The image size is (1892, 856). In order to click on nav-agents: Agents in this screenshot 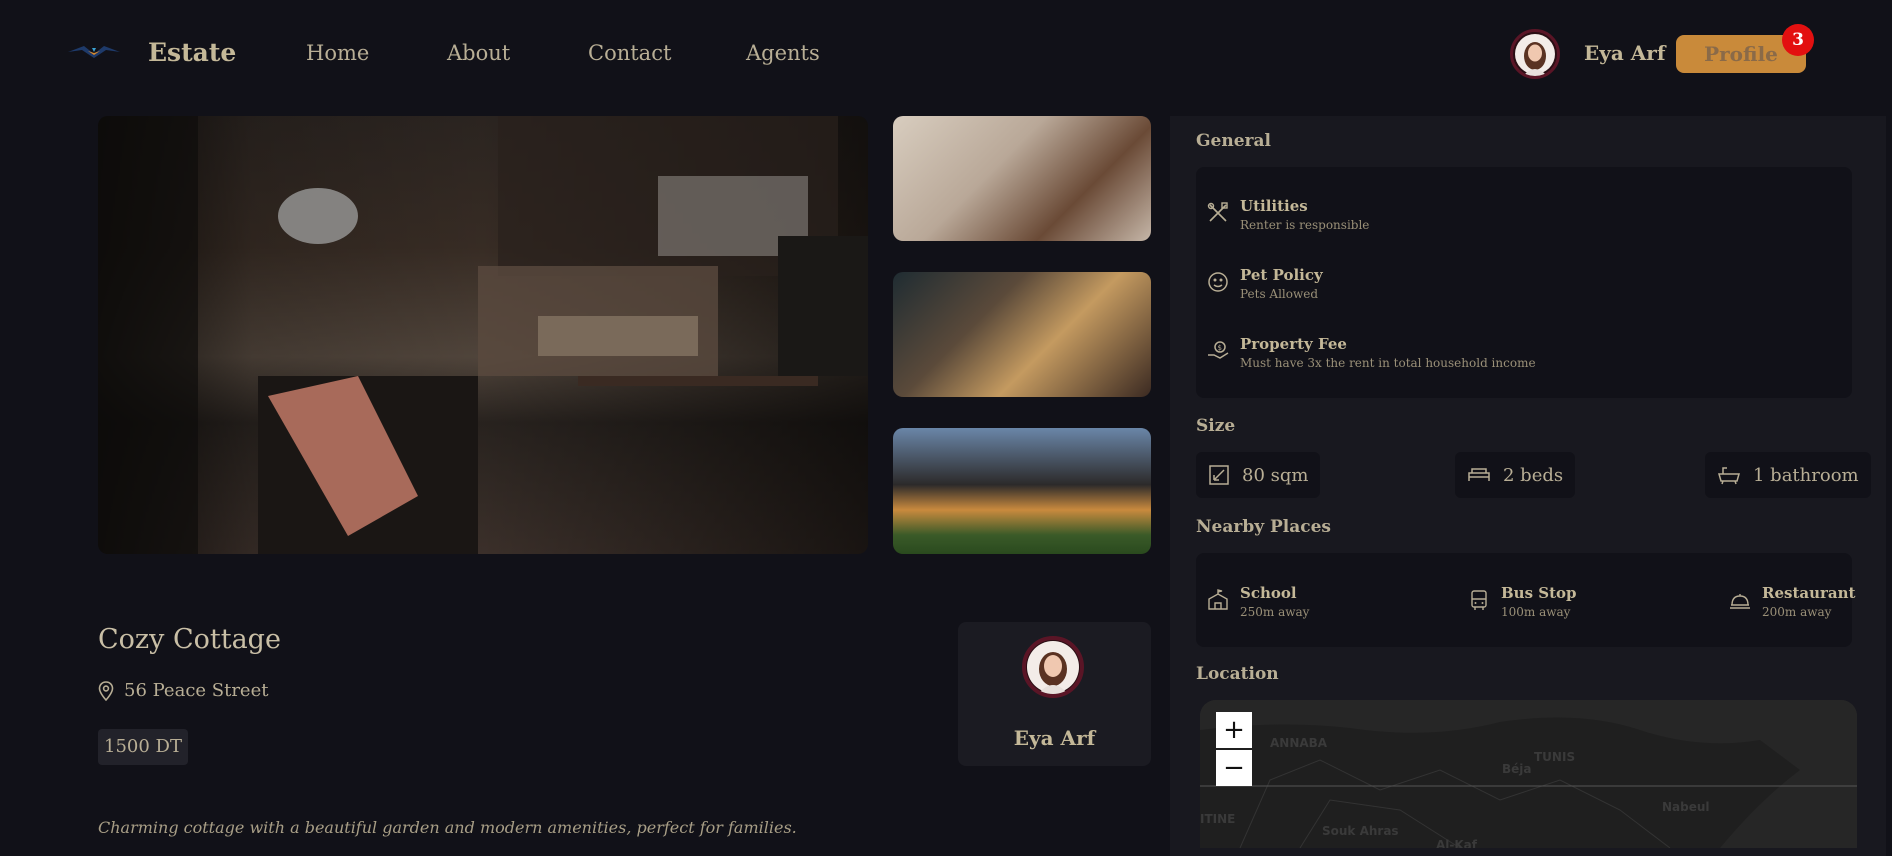, I will do `click(783, 53)`.